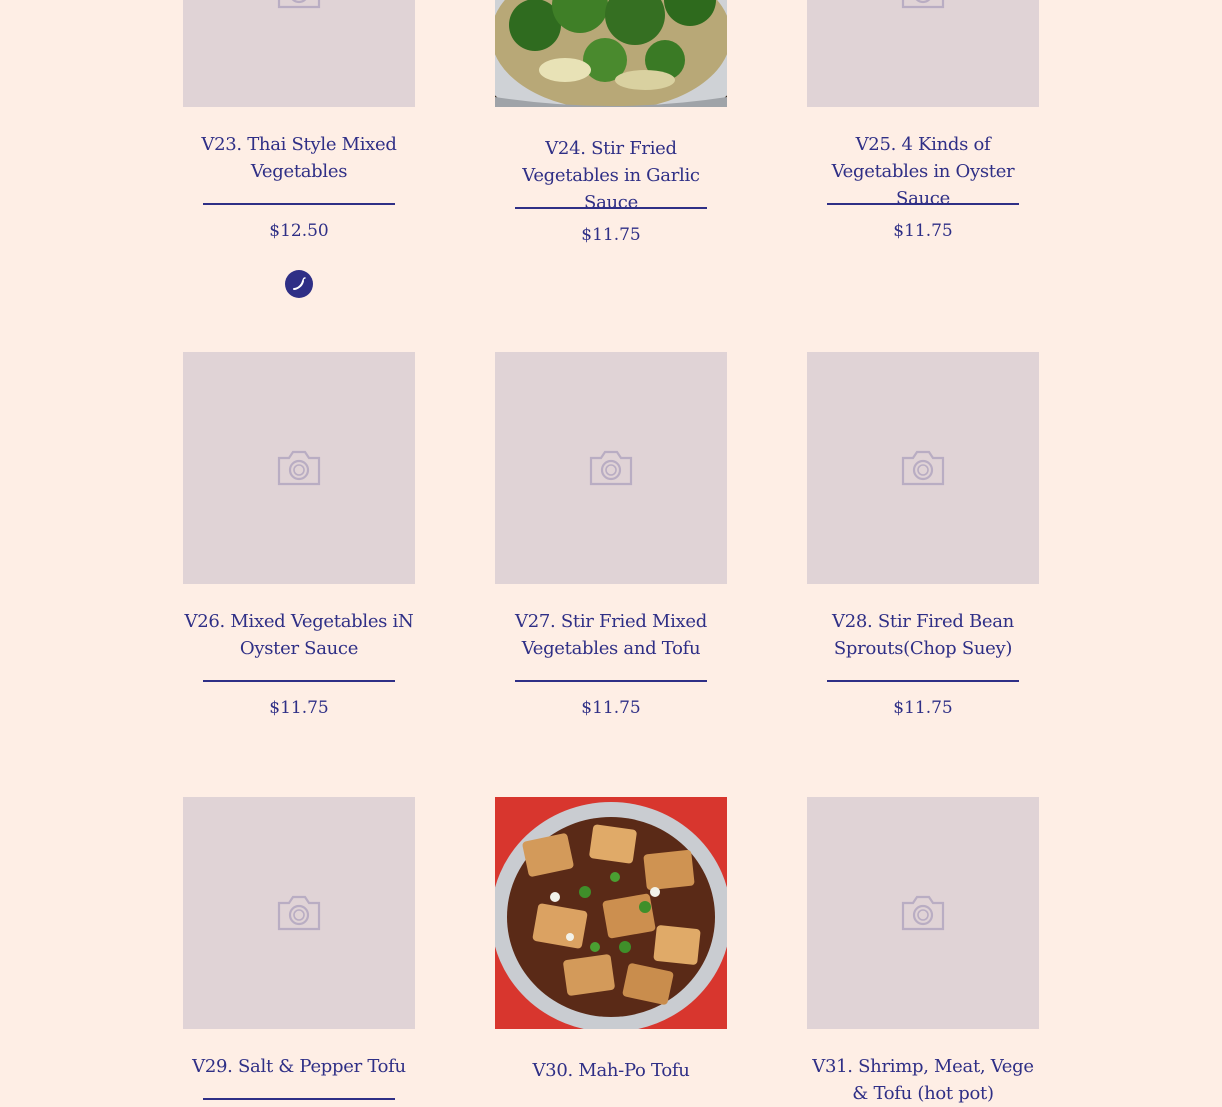 This screenshot has width=1222, height=1107. What do you see at coordinates (299, 158) in the screenshot?
I see `item-title: V23. Thai Style Mixed Vegetables` at bounding box center [299, 158].